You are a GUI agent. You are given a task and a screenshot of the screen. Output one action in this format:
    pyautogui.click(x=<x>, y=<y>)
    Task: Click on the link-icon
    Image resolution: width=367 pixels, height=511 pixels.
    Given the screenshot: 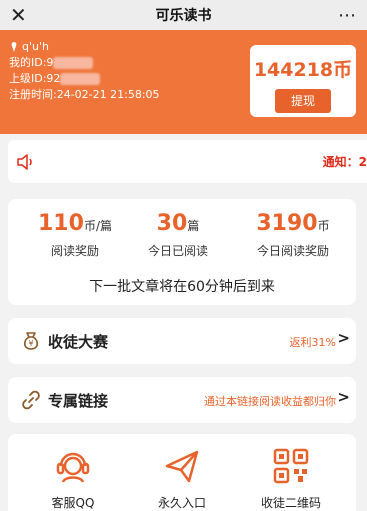 What is the action you would take?
    pyautogui.click(x=31, y=400)
    